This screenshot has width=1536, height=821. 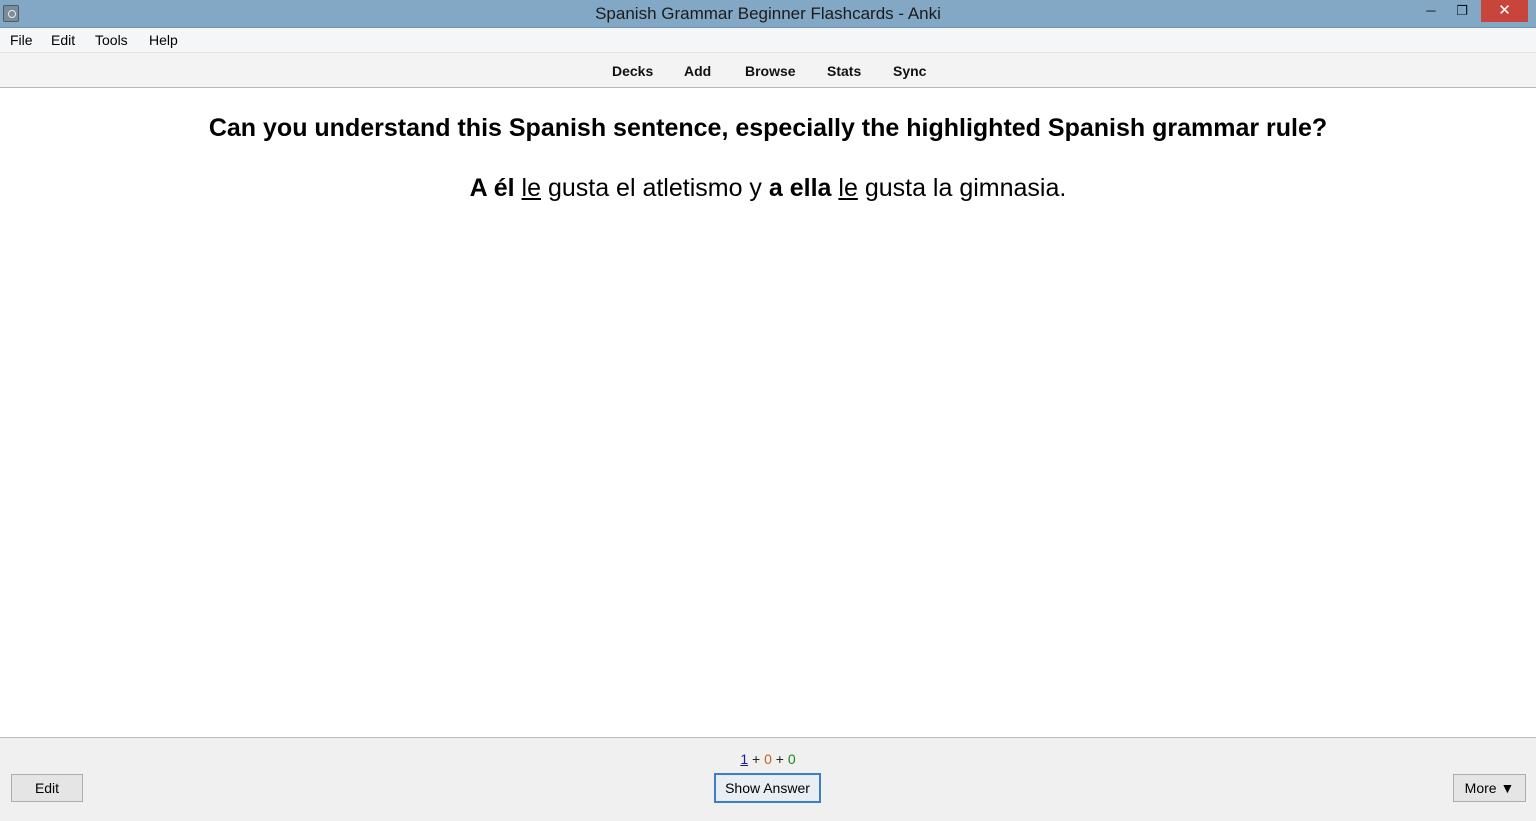 I want to click on due-counts: 1 + 0 + 0, so click(x=768, y=759).